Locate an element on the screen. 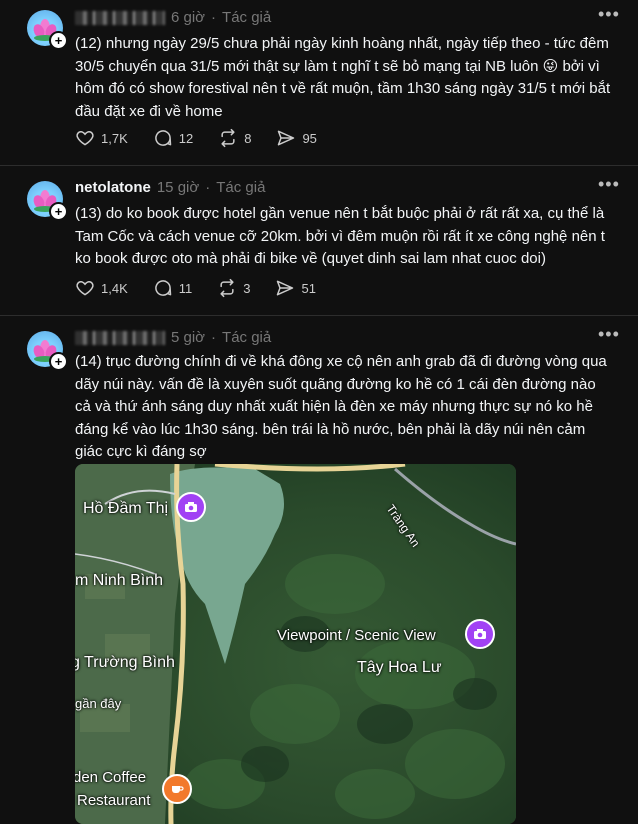 This screenshot has width=638, height=824. post-meta: 6 giờ · Tác giả is located at coordinates (173, 17).